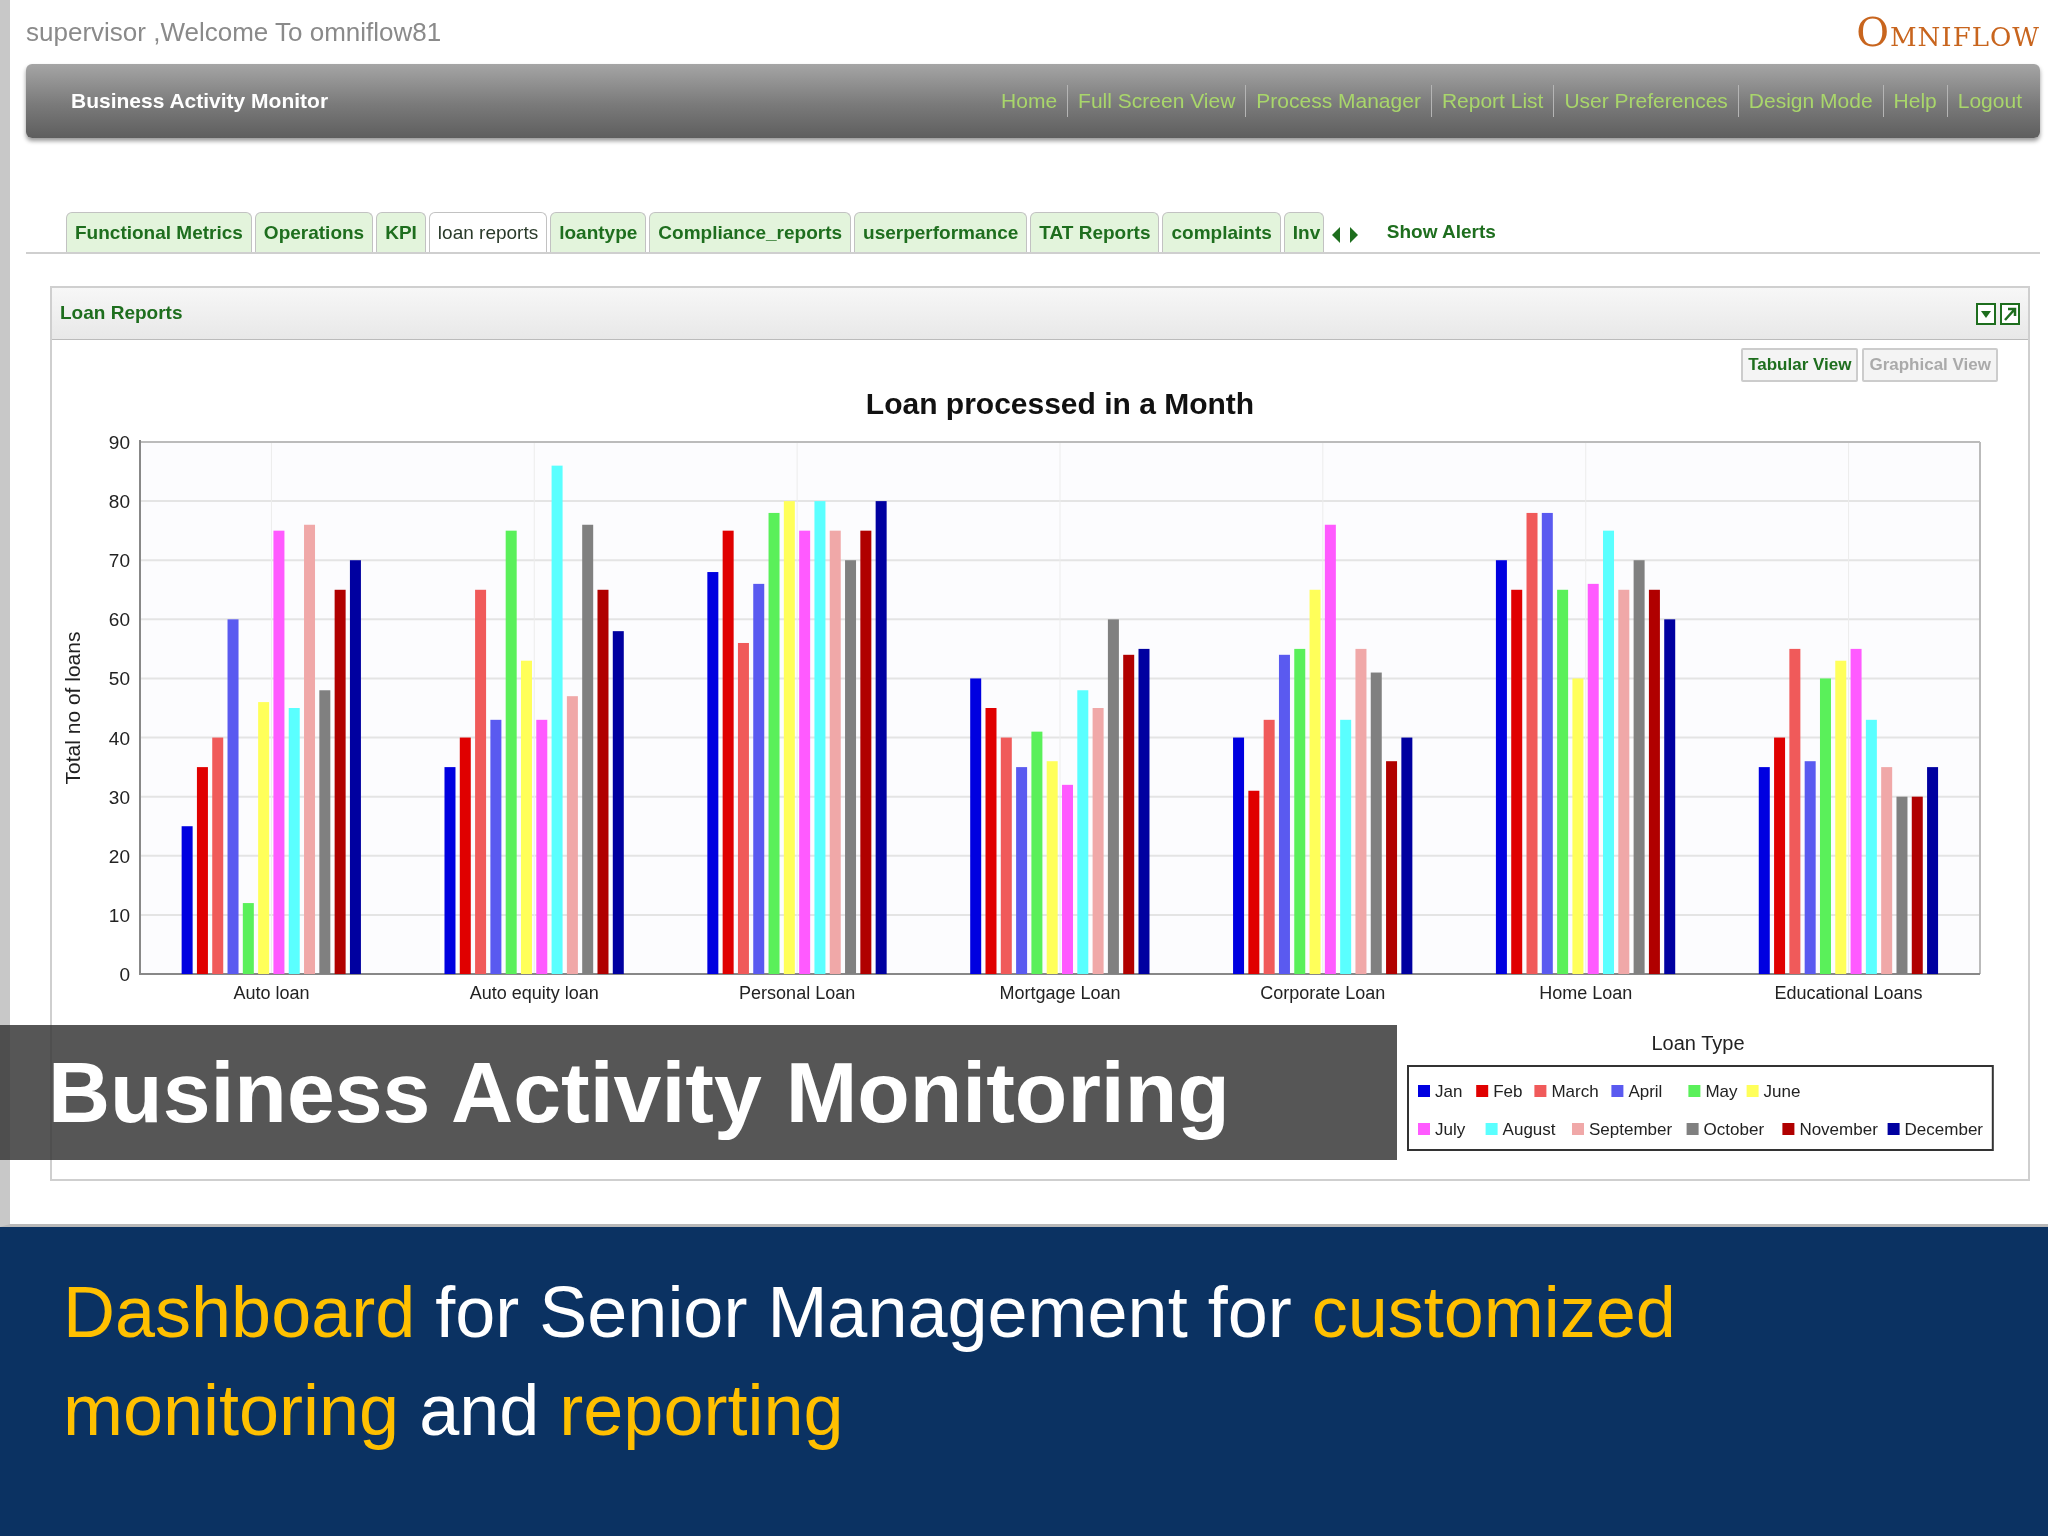 This screenshot has height=1536, width=2048. Describe the element at coordinates (124, 974) in the screenshot. I see `y-tick-label: 0` at that location.